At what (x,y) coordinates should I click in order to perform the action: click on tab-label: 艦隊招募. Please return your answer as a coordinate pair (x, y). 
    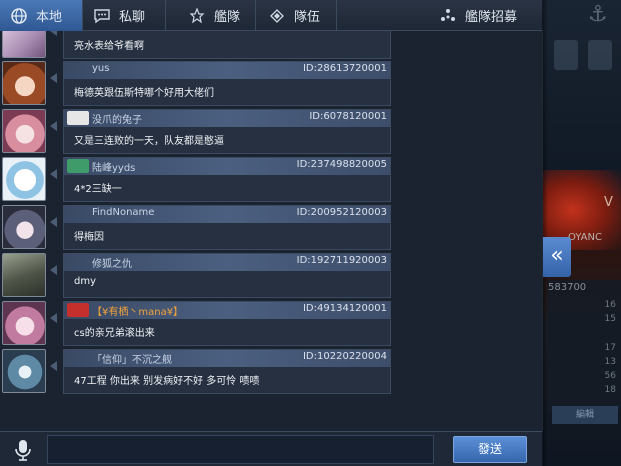
    Looking at the image, I should click on (490, 17).